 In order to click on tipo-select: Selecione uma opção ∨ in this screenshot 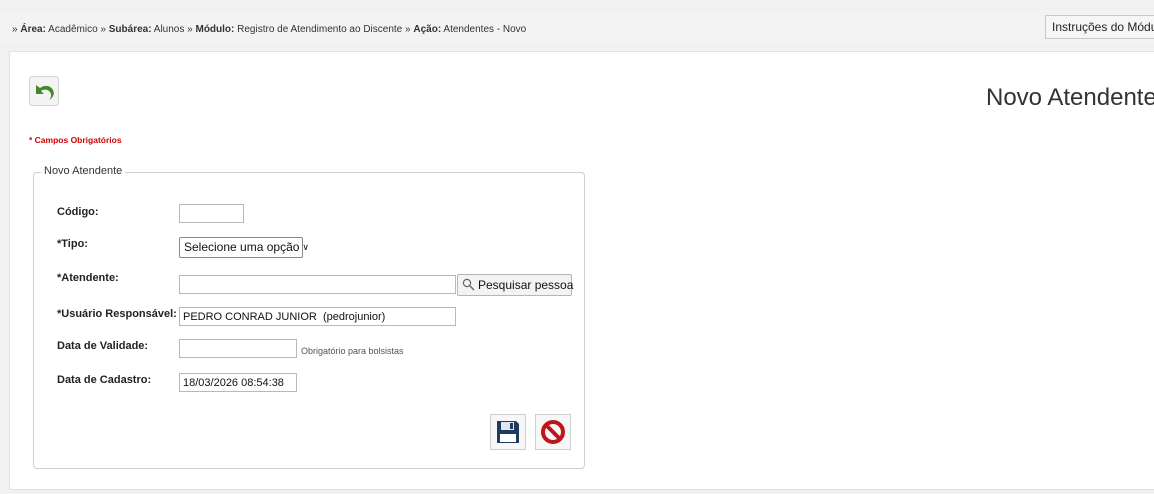, I will do `click(244, 247)`.